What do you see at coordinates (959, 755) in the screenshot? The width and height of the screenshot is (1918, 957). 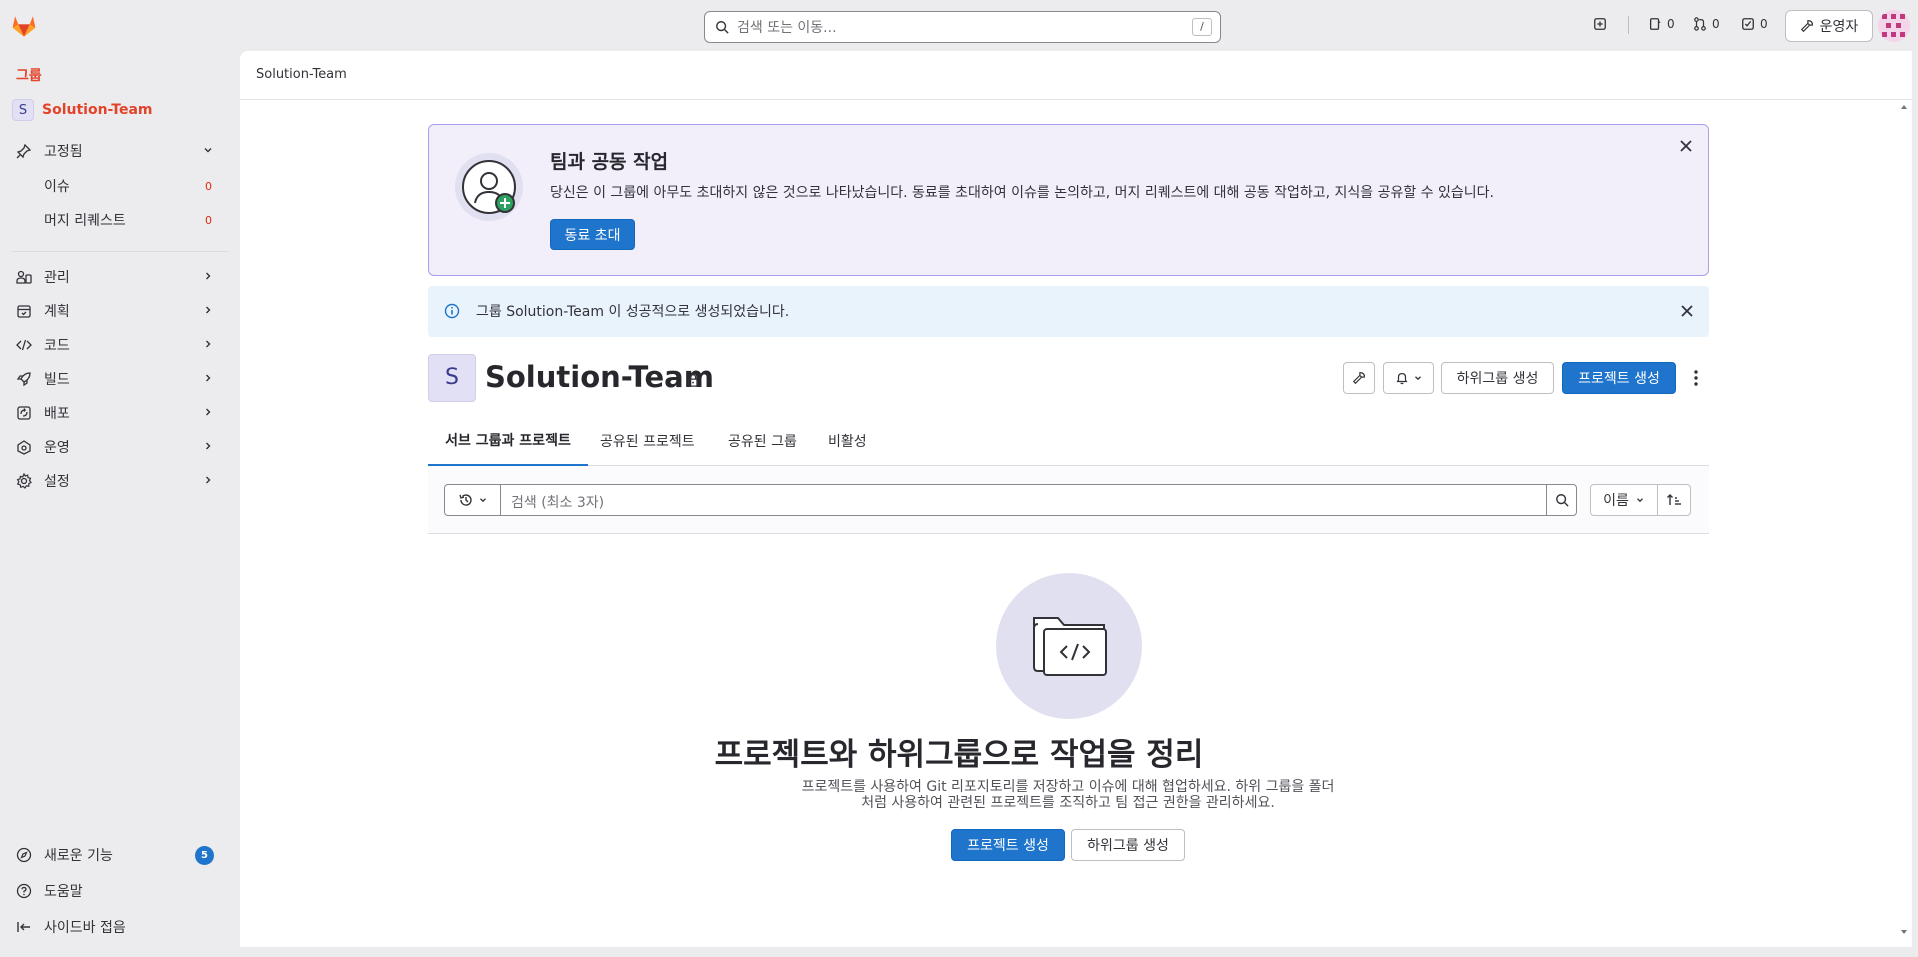 I see `empty-state-title: 프로젝트와 하위그룹으로 작업을 정리` at bounding box center [959, 755].